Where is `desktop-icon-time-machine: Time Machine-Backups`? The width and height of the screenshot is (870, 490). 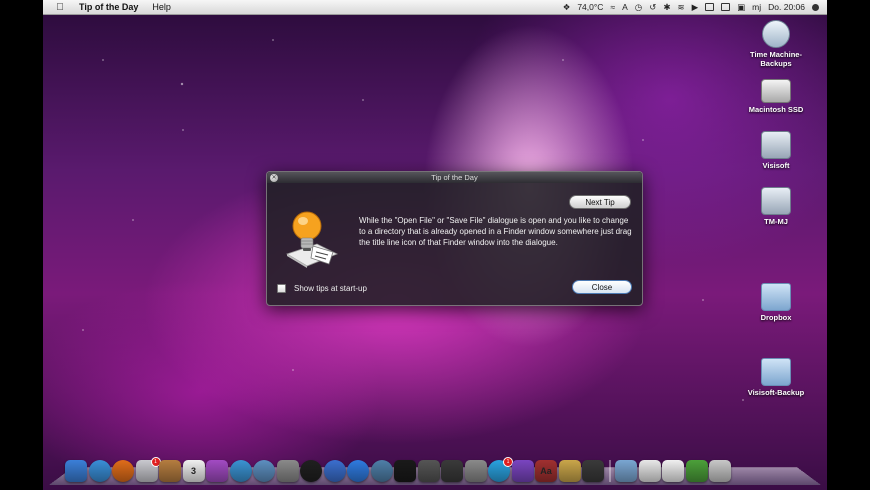
desktop-icon-time-machine: Time Machine-Backups is located at coordinates (776, 44).